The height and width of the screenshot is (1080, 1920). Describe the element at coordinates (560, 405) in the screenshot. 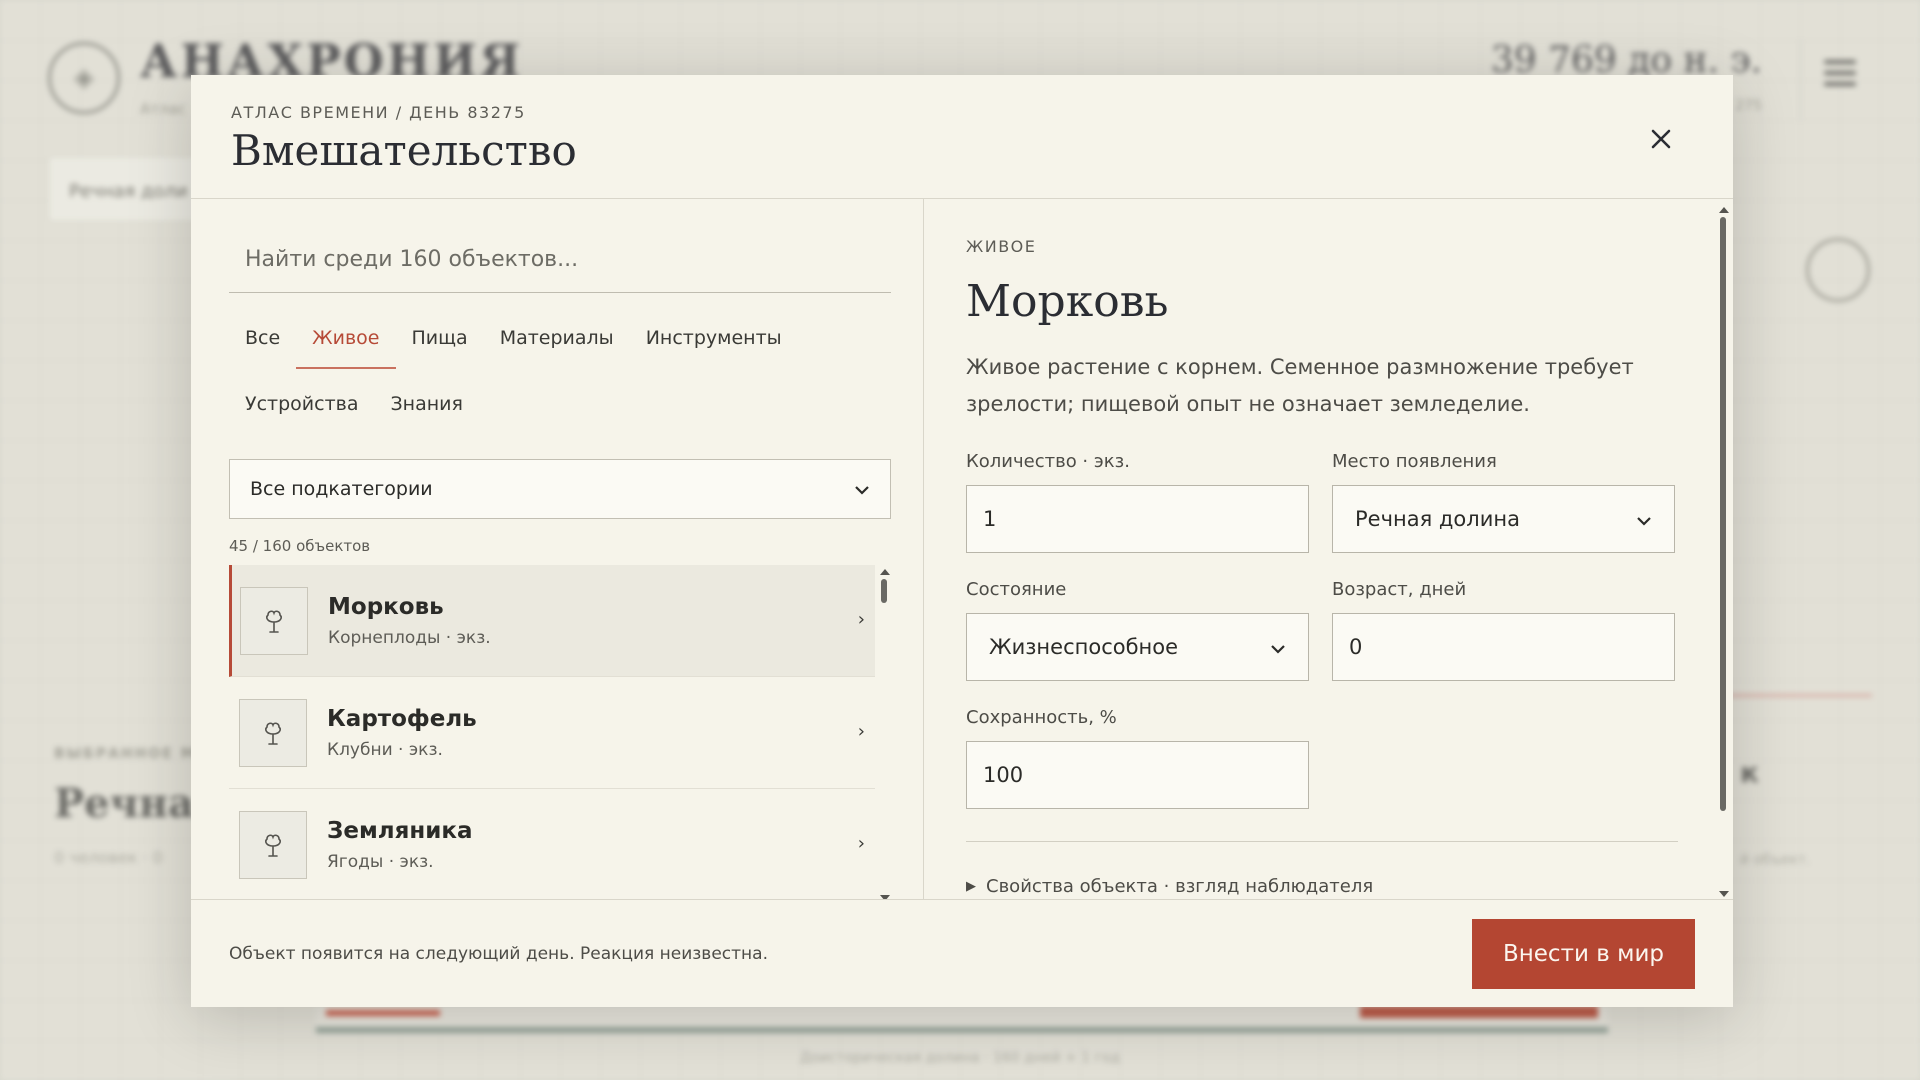

I see `category-tabs-row2: Устройства Знания` at that location.